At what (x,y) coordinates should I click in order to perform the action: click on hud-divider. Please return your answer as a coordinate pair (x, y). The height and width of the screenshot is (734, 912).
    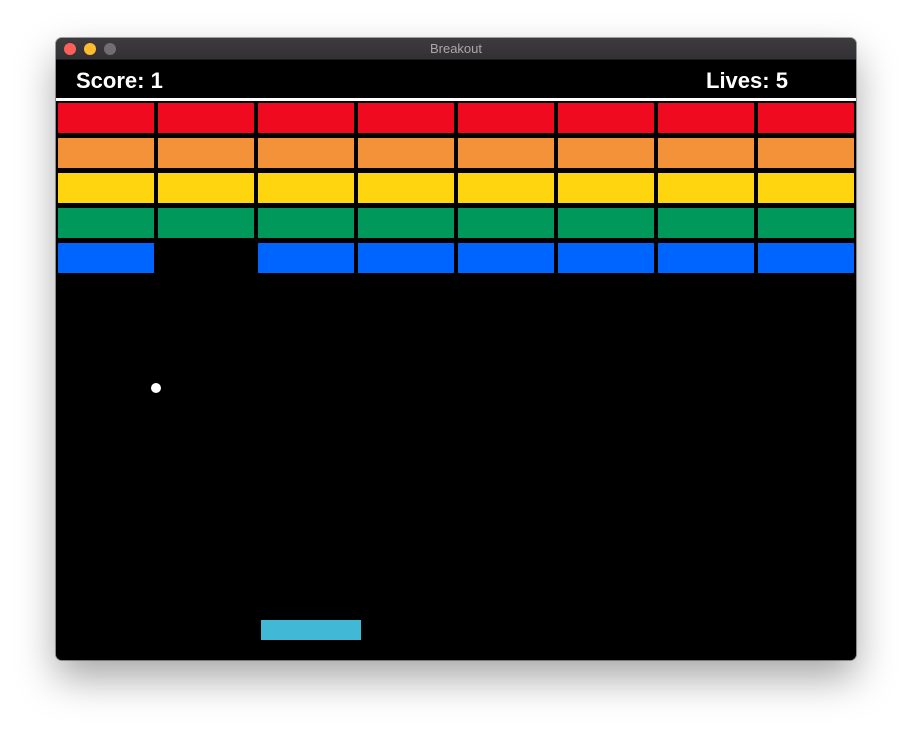
    Looking at the image, I should click on (456, 99).